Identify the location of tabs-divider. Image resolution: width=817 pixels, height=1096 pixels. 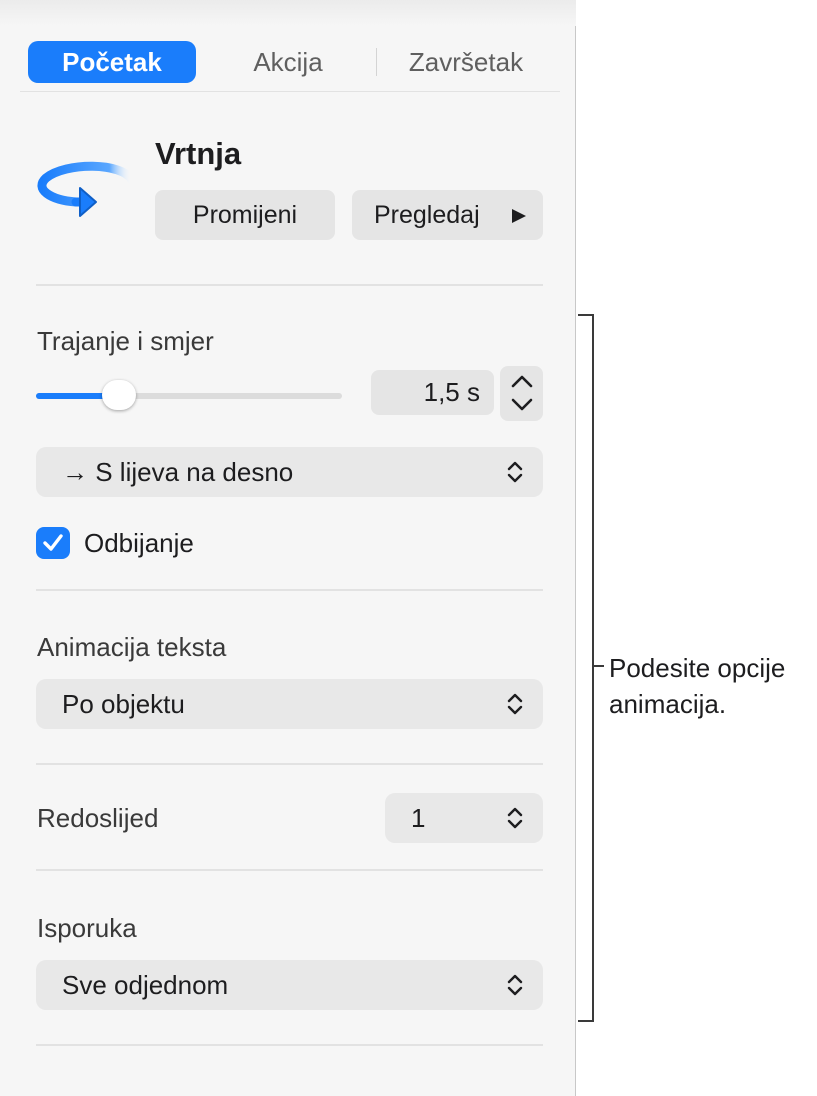
(290, 91).